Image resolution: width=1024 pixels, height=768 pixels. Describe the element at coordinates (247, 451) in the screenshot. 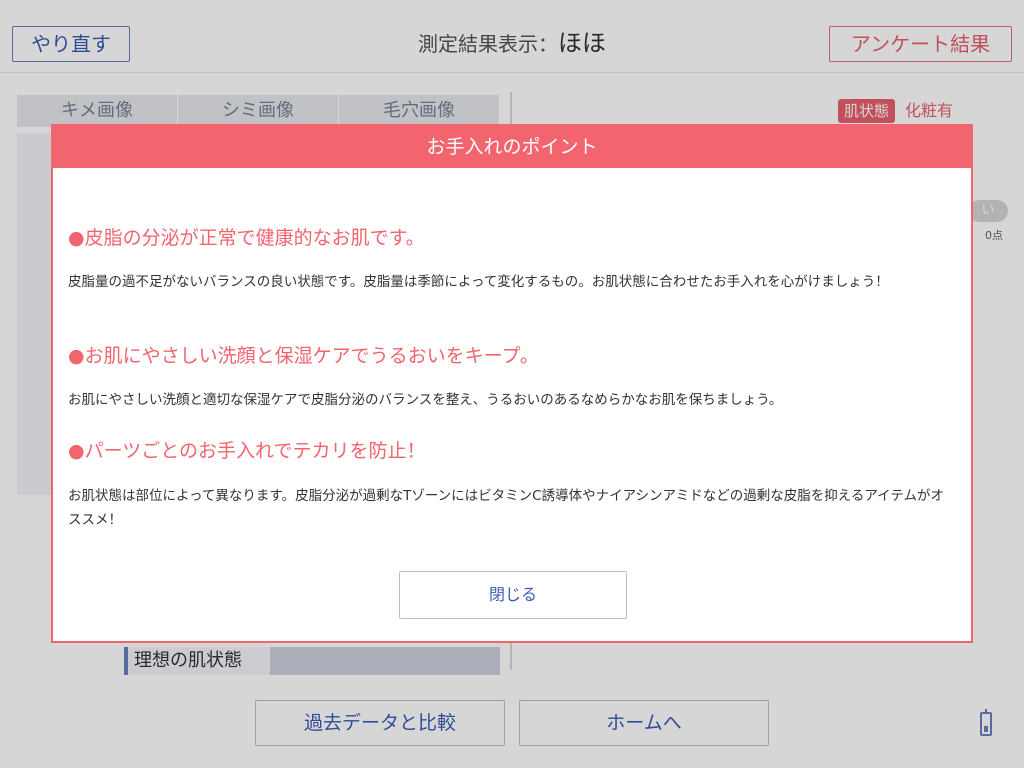

I see `point-title: ●パーツごとのお手入れでテカリを防止！` at that location.